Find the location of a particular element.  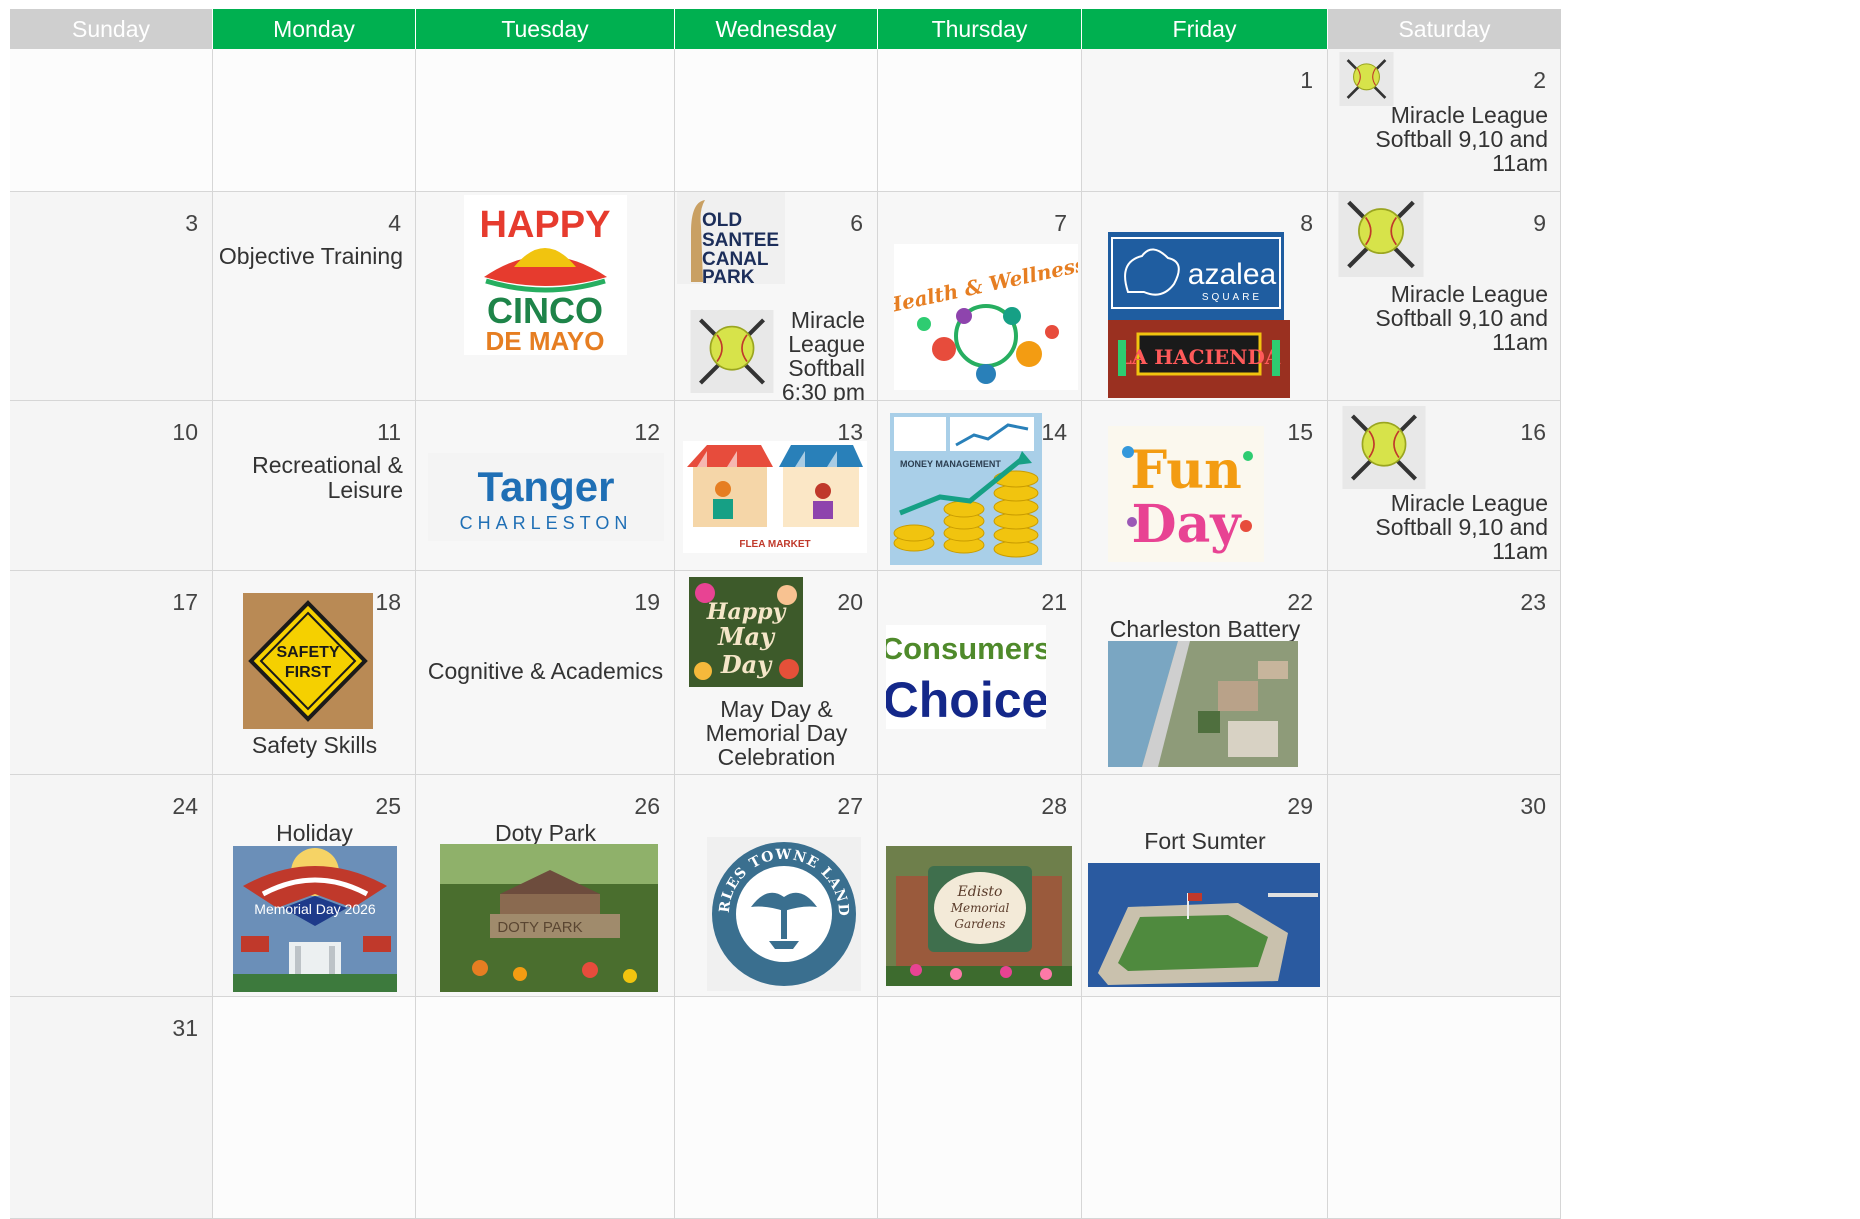

day-cell-8: 8 azalea SQUARE LA HACIENDA is located at coordinates (1205, 296).